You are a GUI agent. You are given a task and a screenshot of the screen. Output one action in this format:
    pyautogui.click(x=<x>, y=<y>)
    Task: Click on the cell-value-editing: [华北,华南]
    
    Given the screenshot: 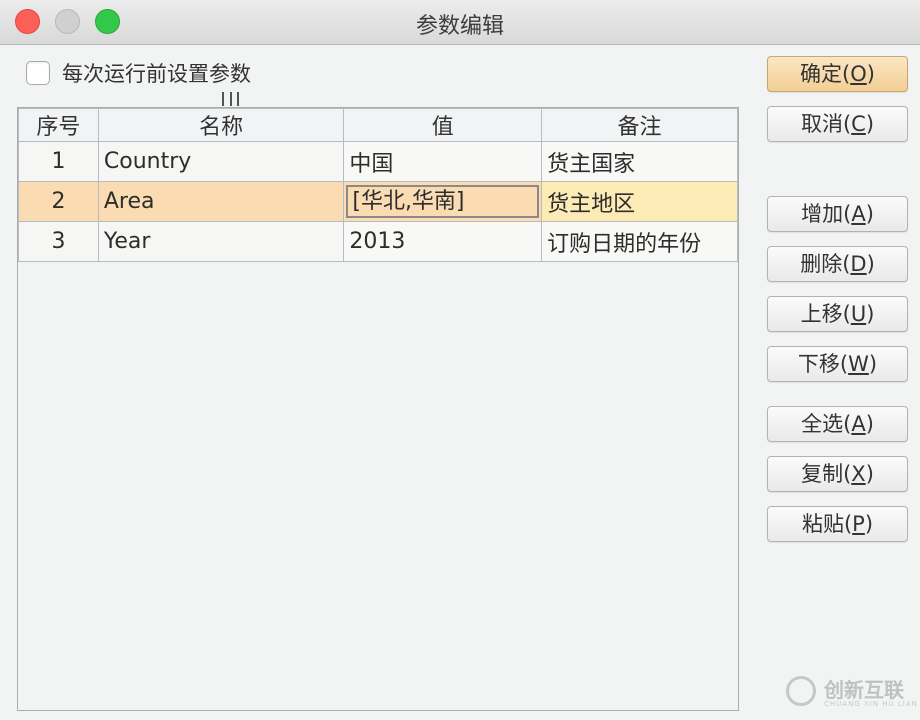 What is the action you would take?
    pyautogui.click(x=443, y=201)
    